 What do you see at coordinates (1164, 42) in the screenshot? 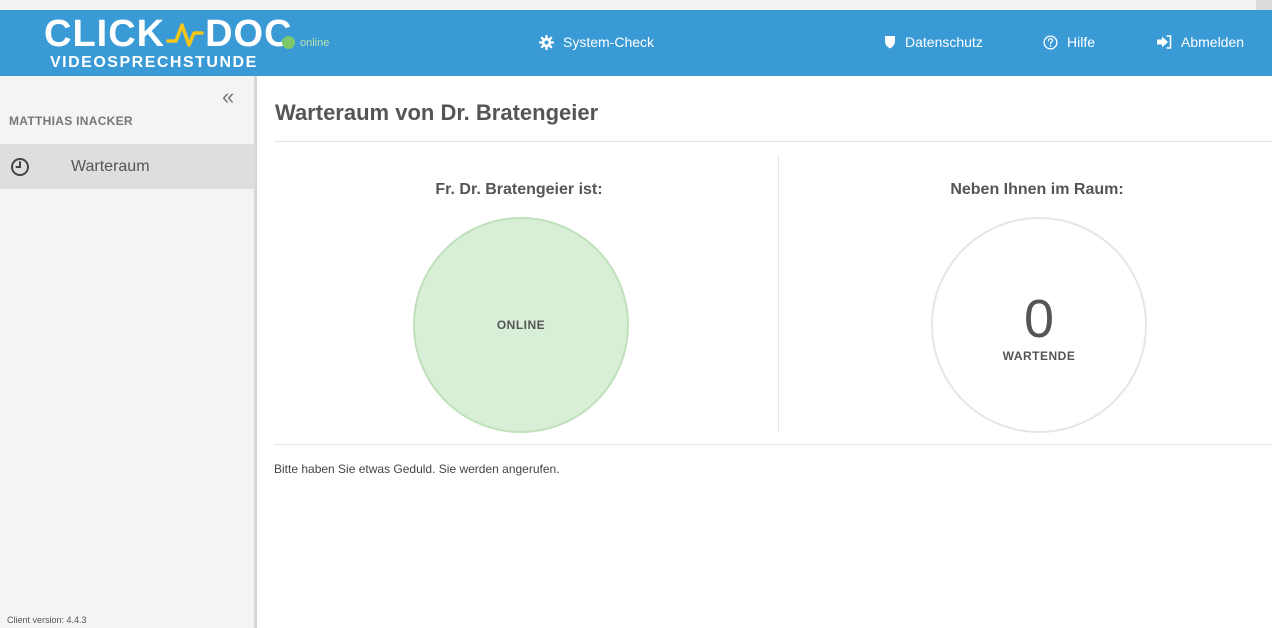
I see `logout-icon` at bounding box center [1164, 42].